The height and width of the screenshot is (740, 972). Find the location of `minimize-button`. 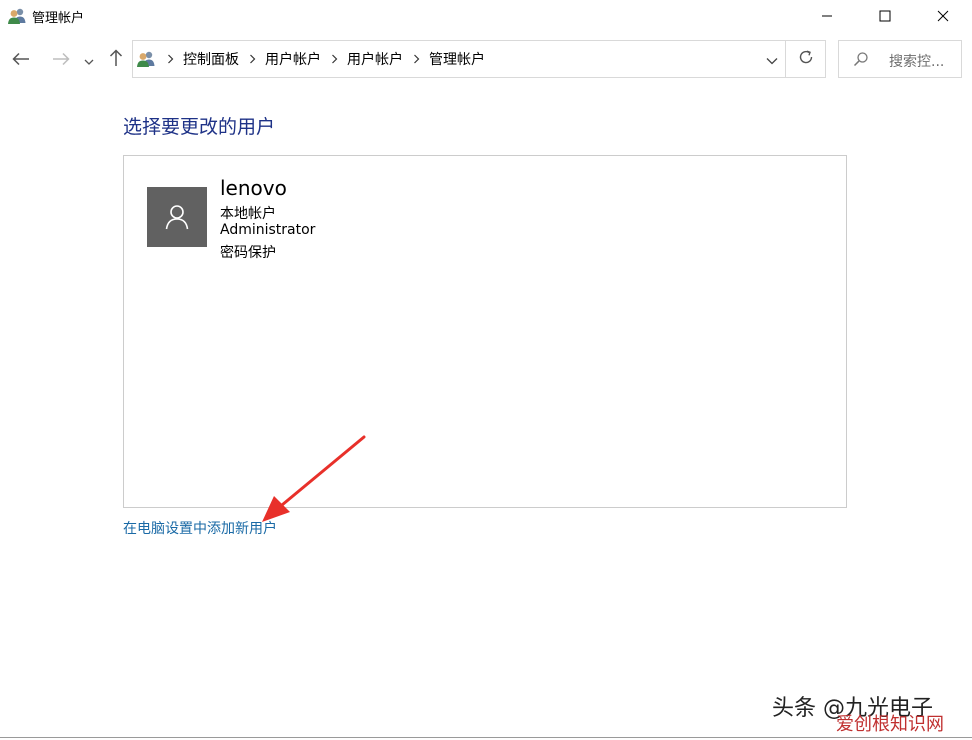

minimize-button is located at coordinates (827, 16).